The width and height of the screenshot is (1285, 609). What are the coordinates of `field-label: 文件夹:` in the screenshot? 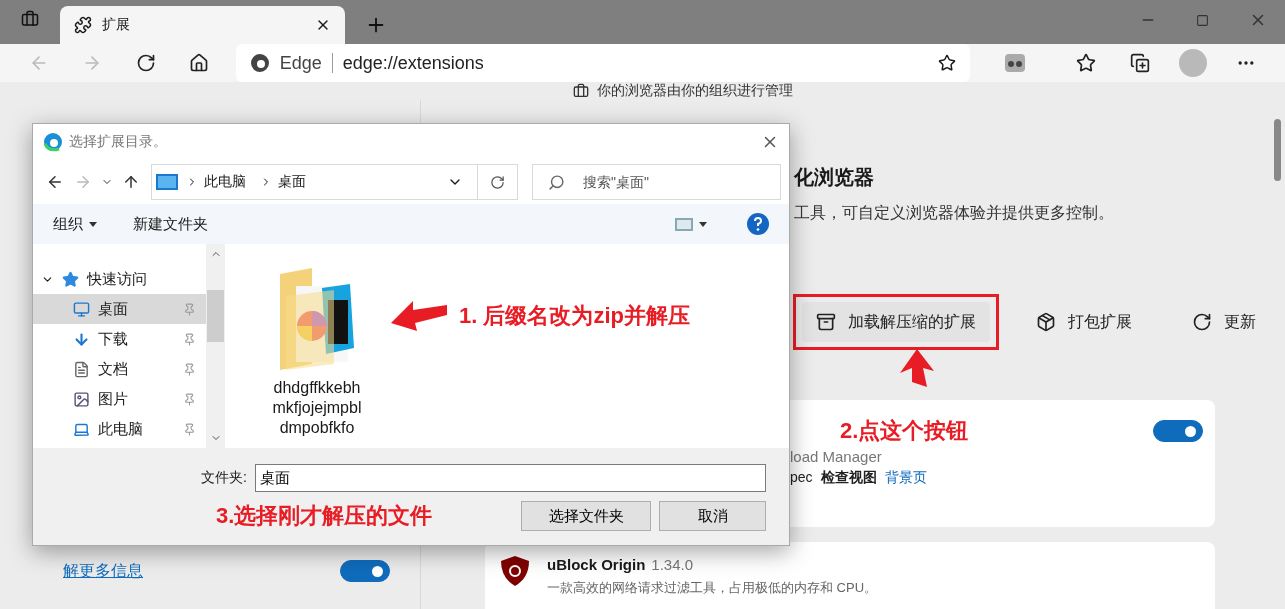 It's located at (224, 478).